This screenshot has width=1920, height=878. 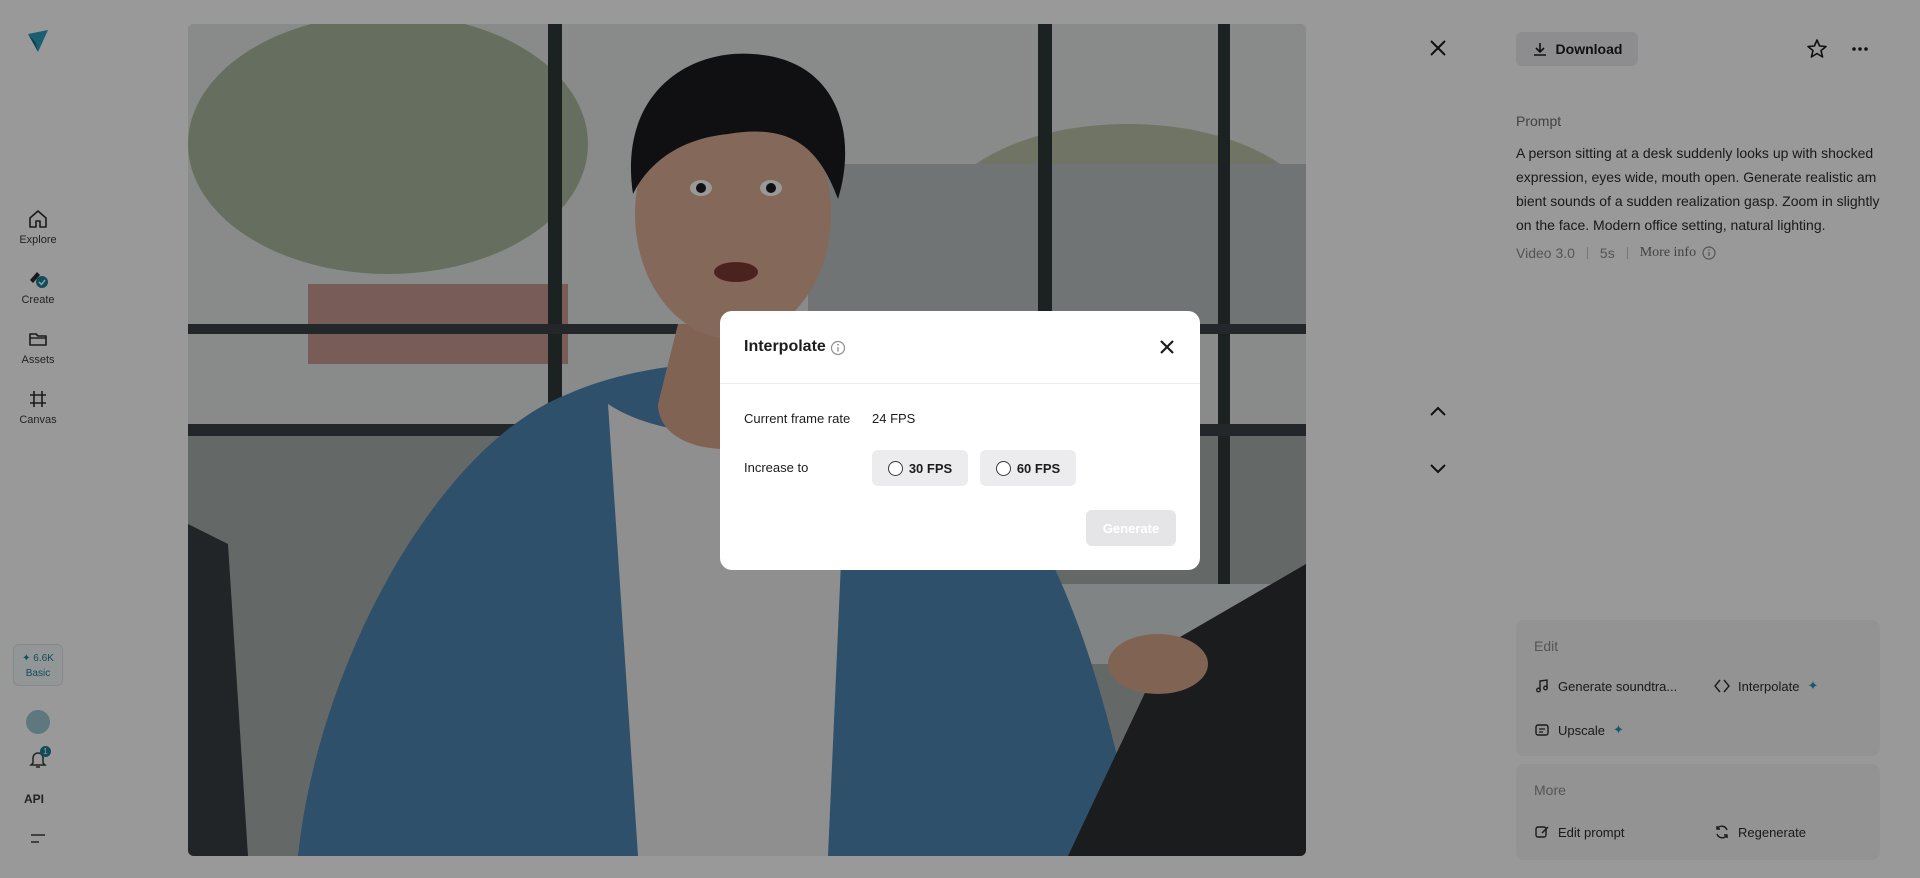 I want to click on info-icon, so click(x=838, y=348).